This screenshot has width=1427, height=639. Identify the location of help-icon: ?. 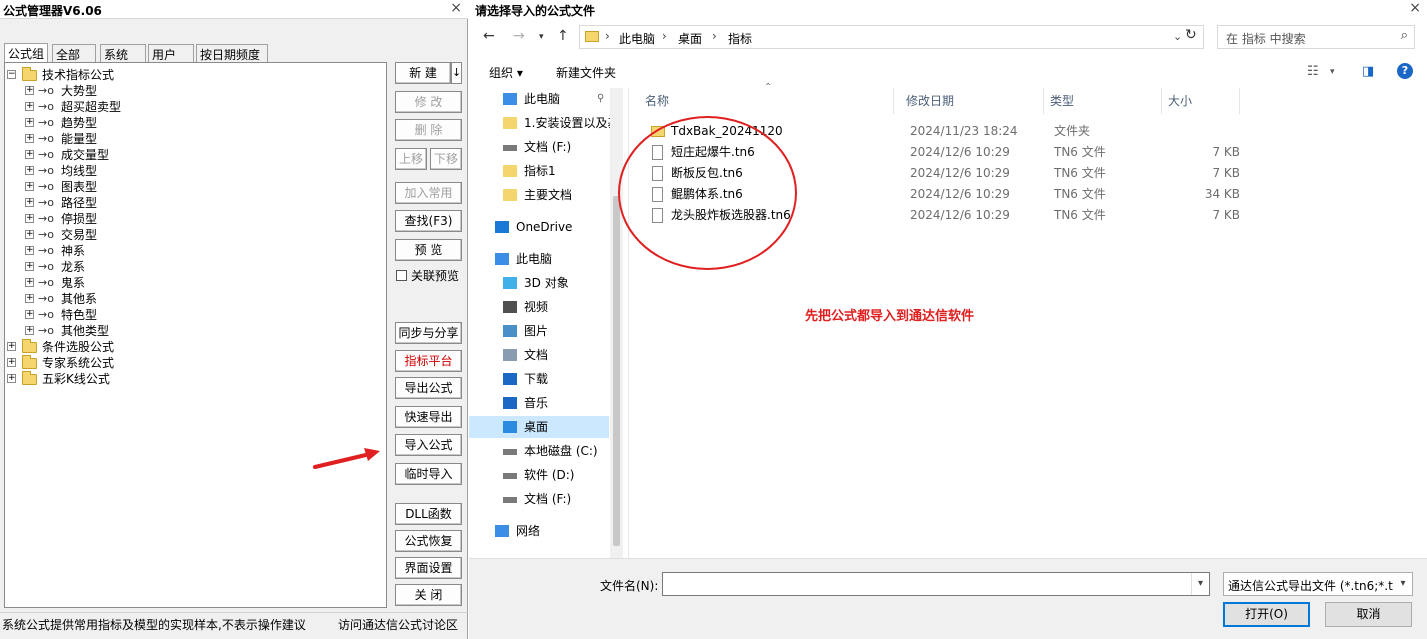
(1405, 71).